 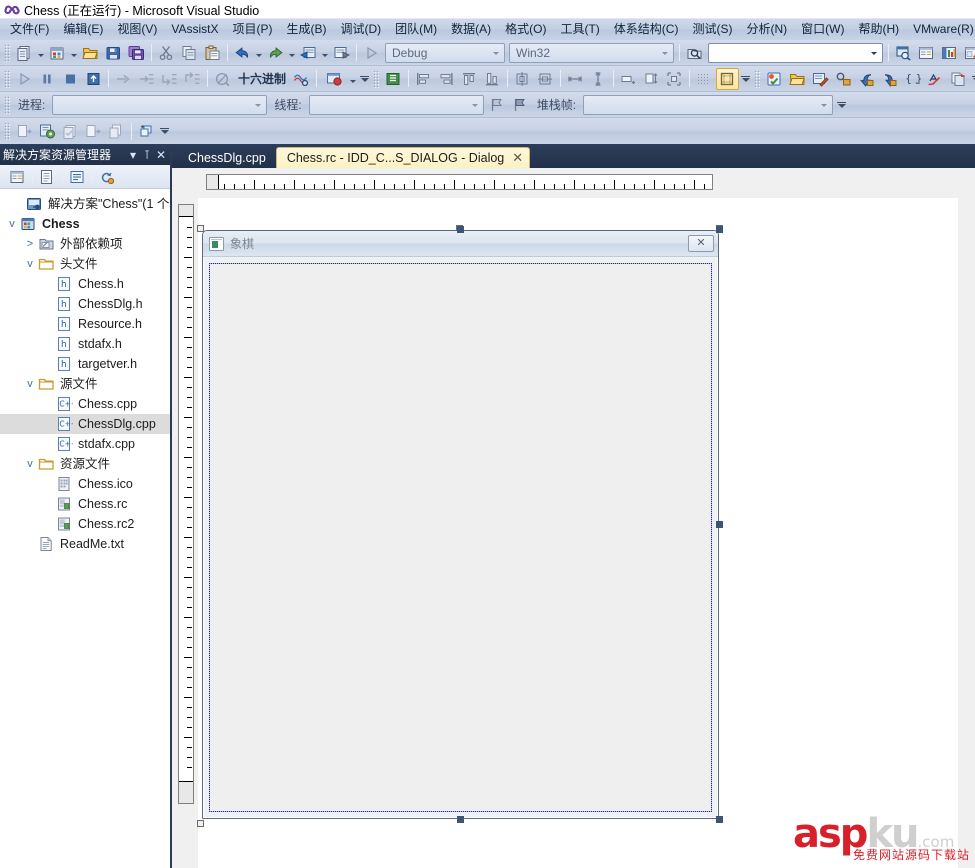 I want to click on menu-window: 窗口(W), so click(x=822, y=29).